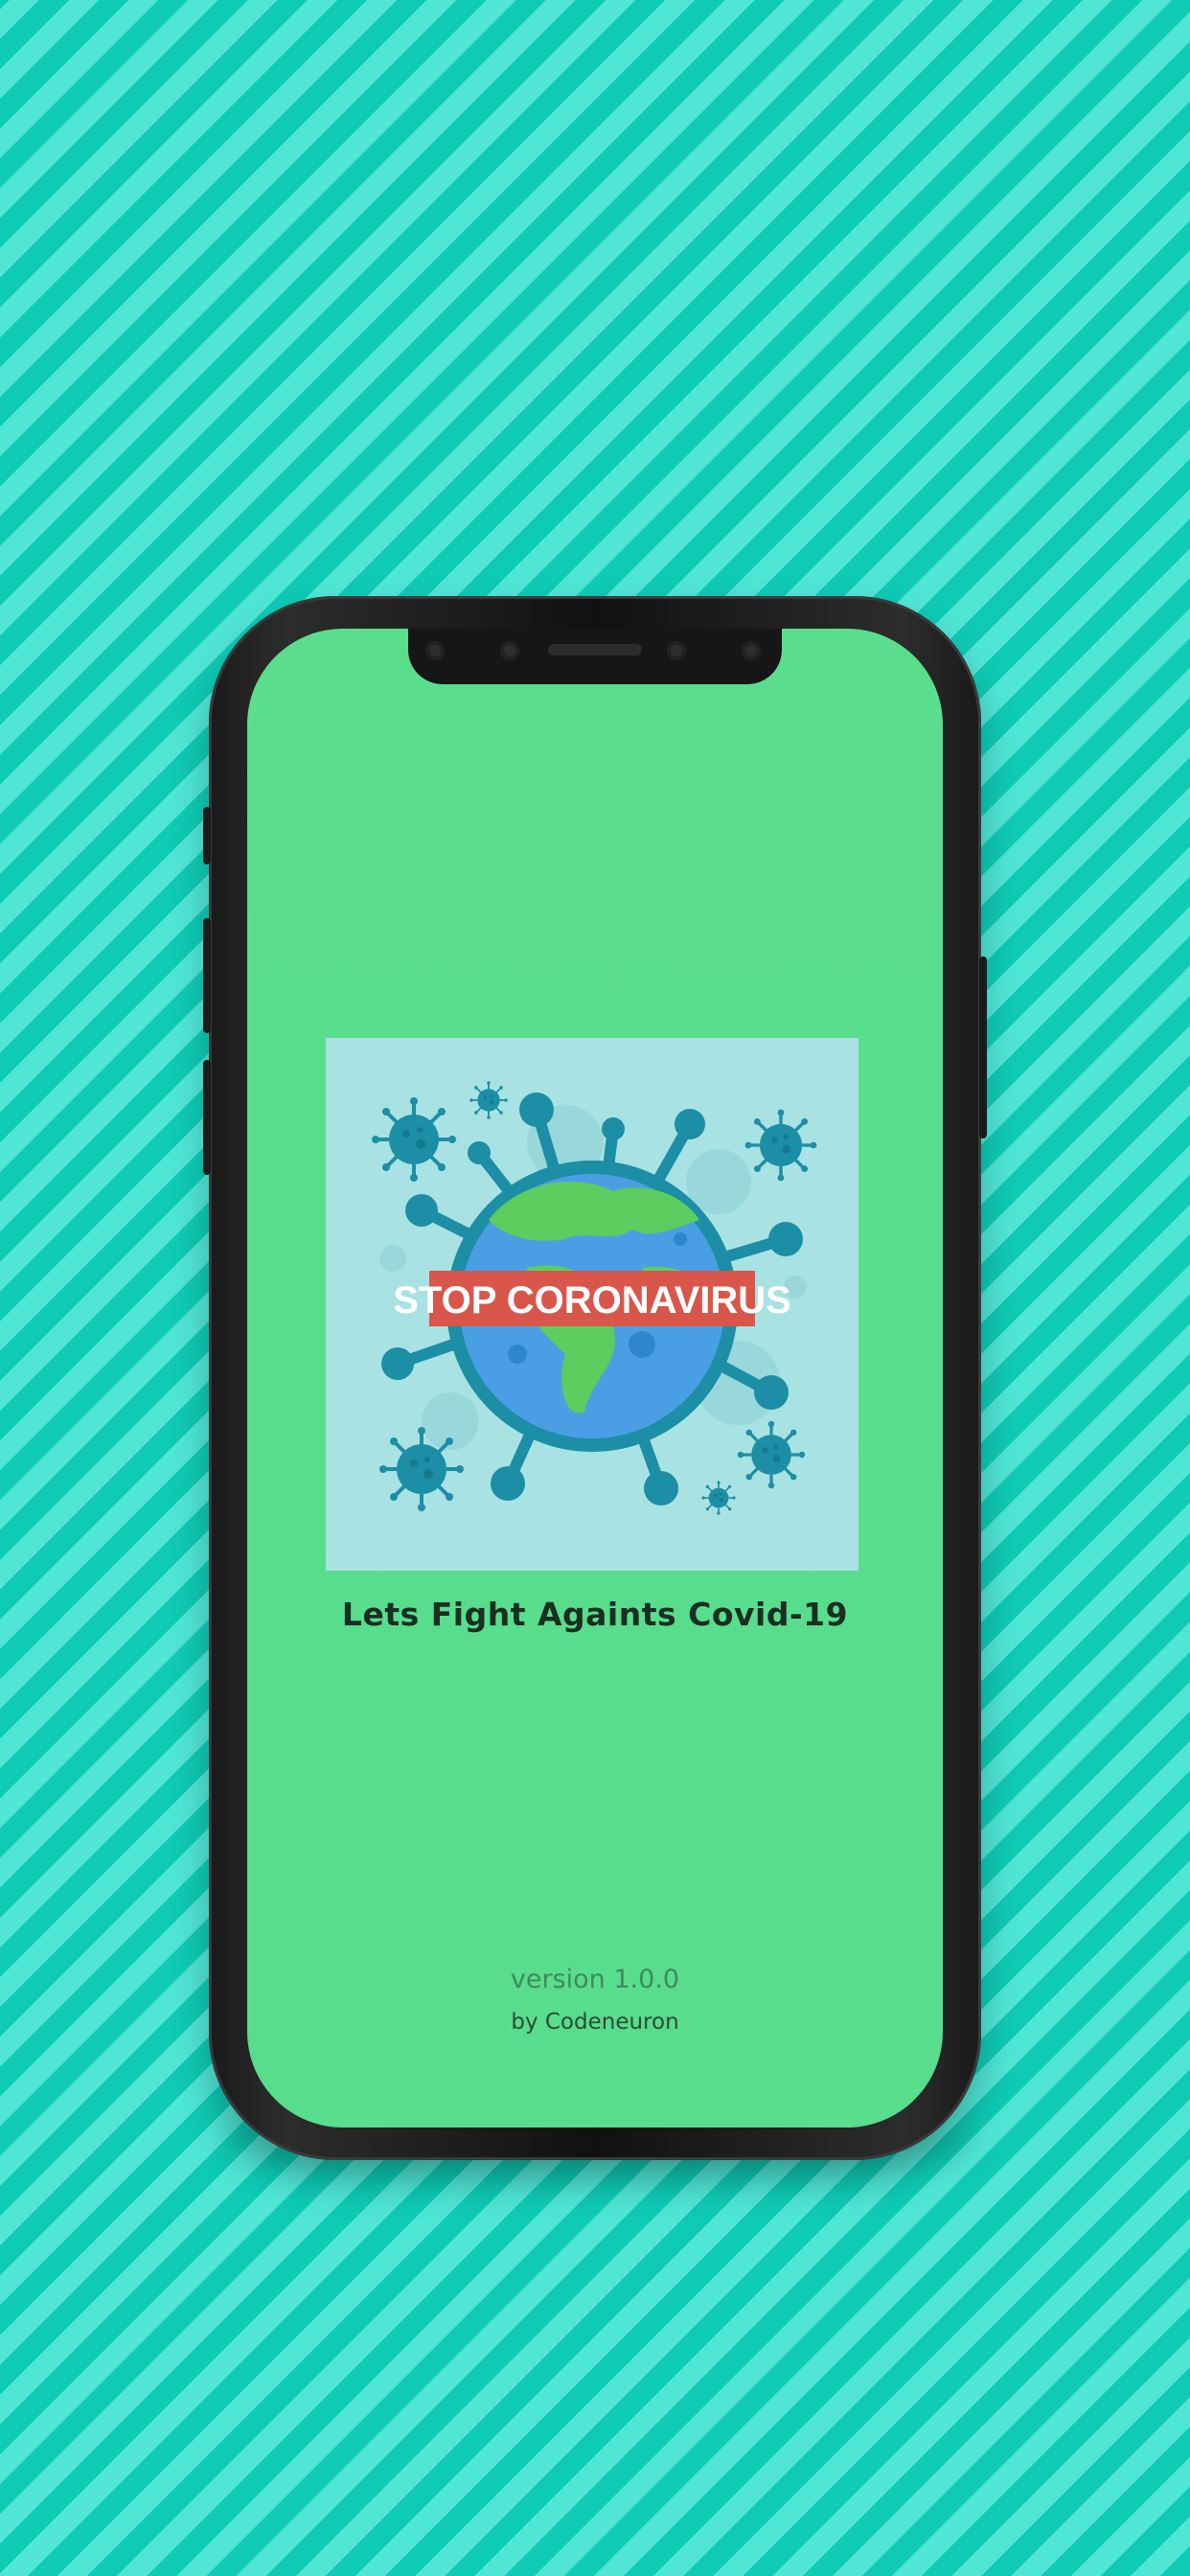 The height and width of the screenshot is (2576, 1190). I want to click on phone-notch, so click(595, 656).